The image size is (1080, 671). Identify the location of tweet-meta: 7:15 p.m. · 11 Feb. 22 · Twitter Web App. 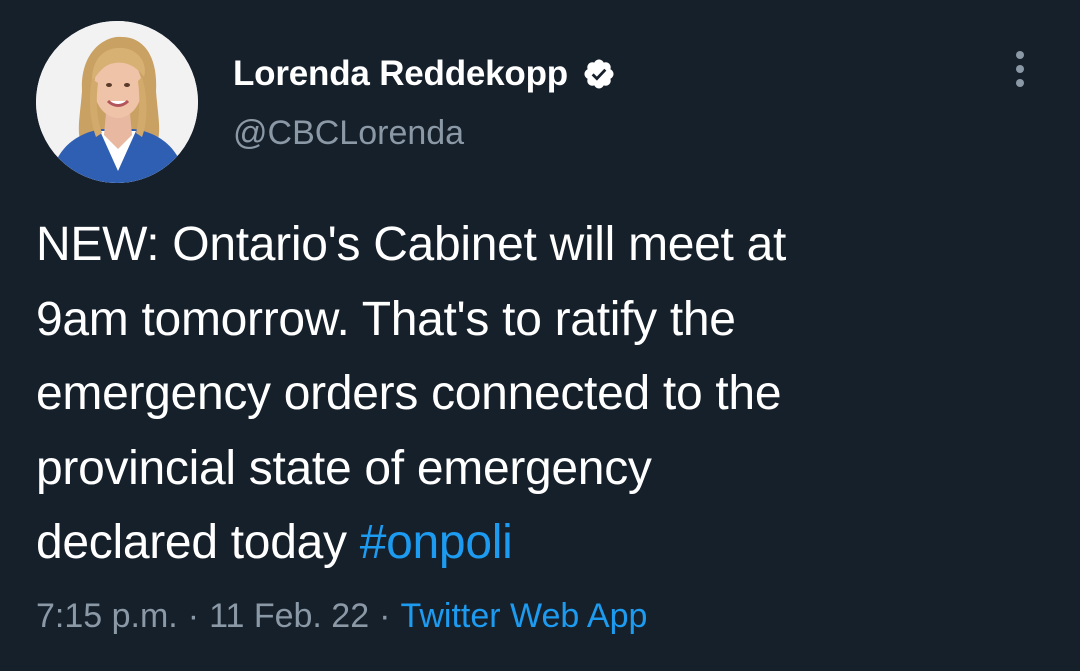
(341, 616).